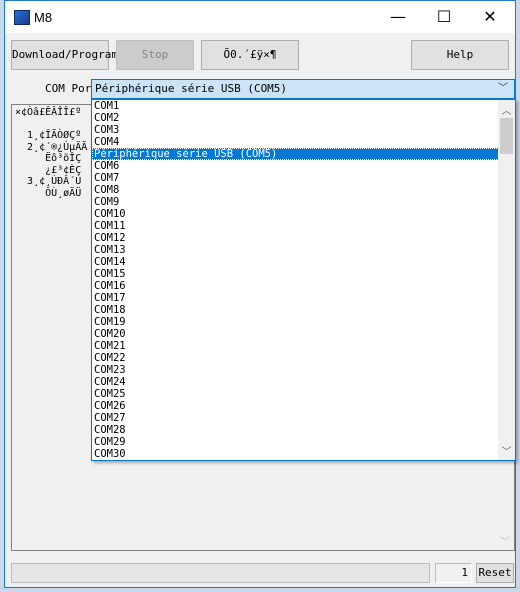 The width and height of the screenshot is (520, 592). What do you see at coordinates (303, 118) in the screenshot?
I see `dropdown-option: COM2` at bounding box center [303, 118].